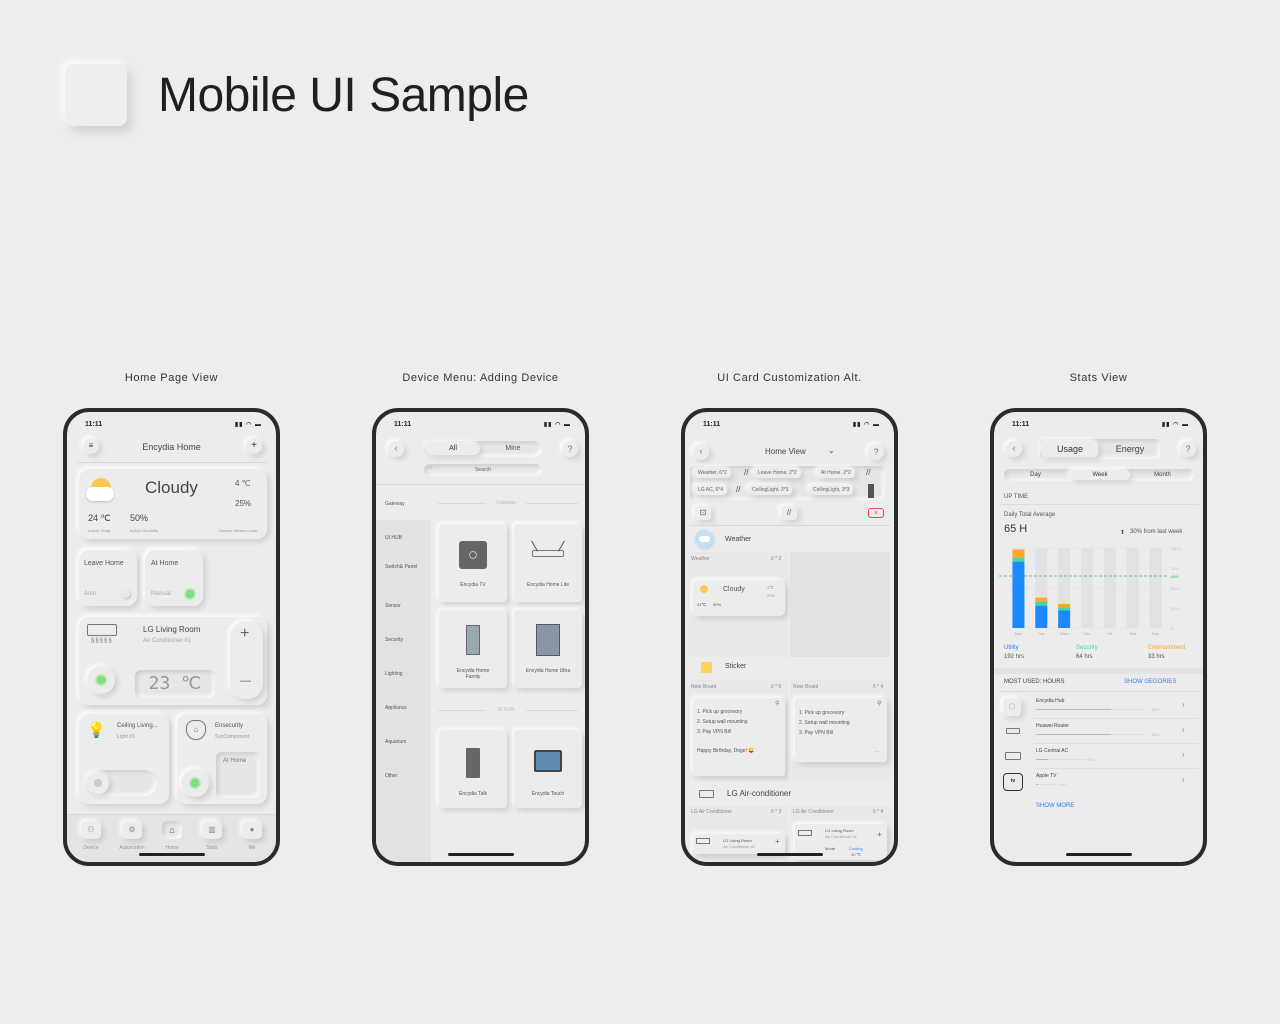 This screenshot has height=1024, width=1280. I want to click on chevron-down-icon: ⌄, so click(831, 450).